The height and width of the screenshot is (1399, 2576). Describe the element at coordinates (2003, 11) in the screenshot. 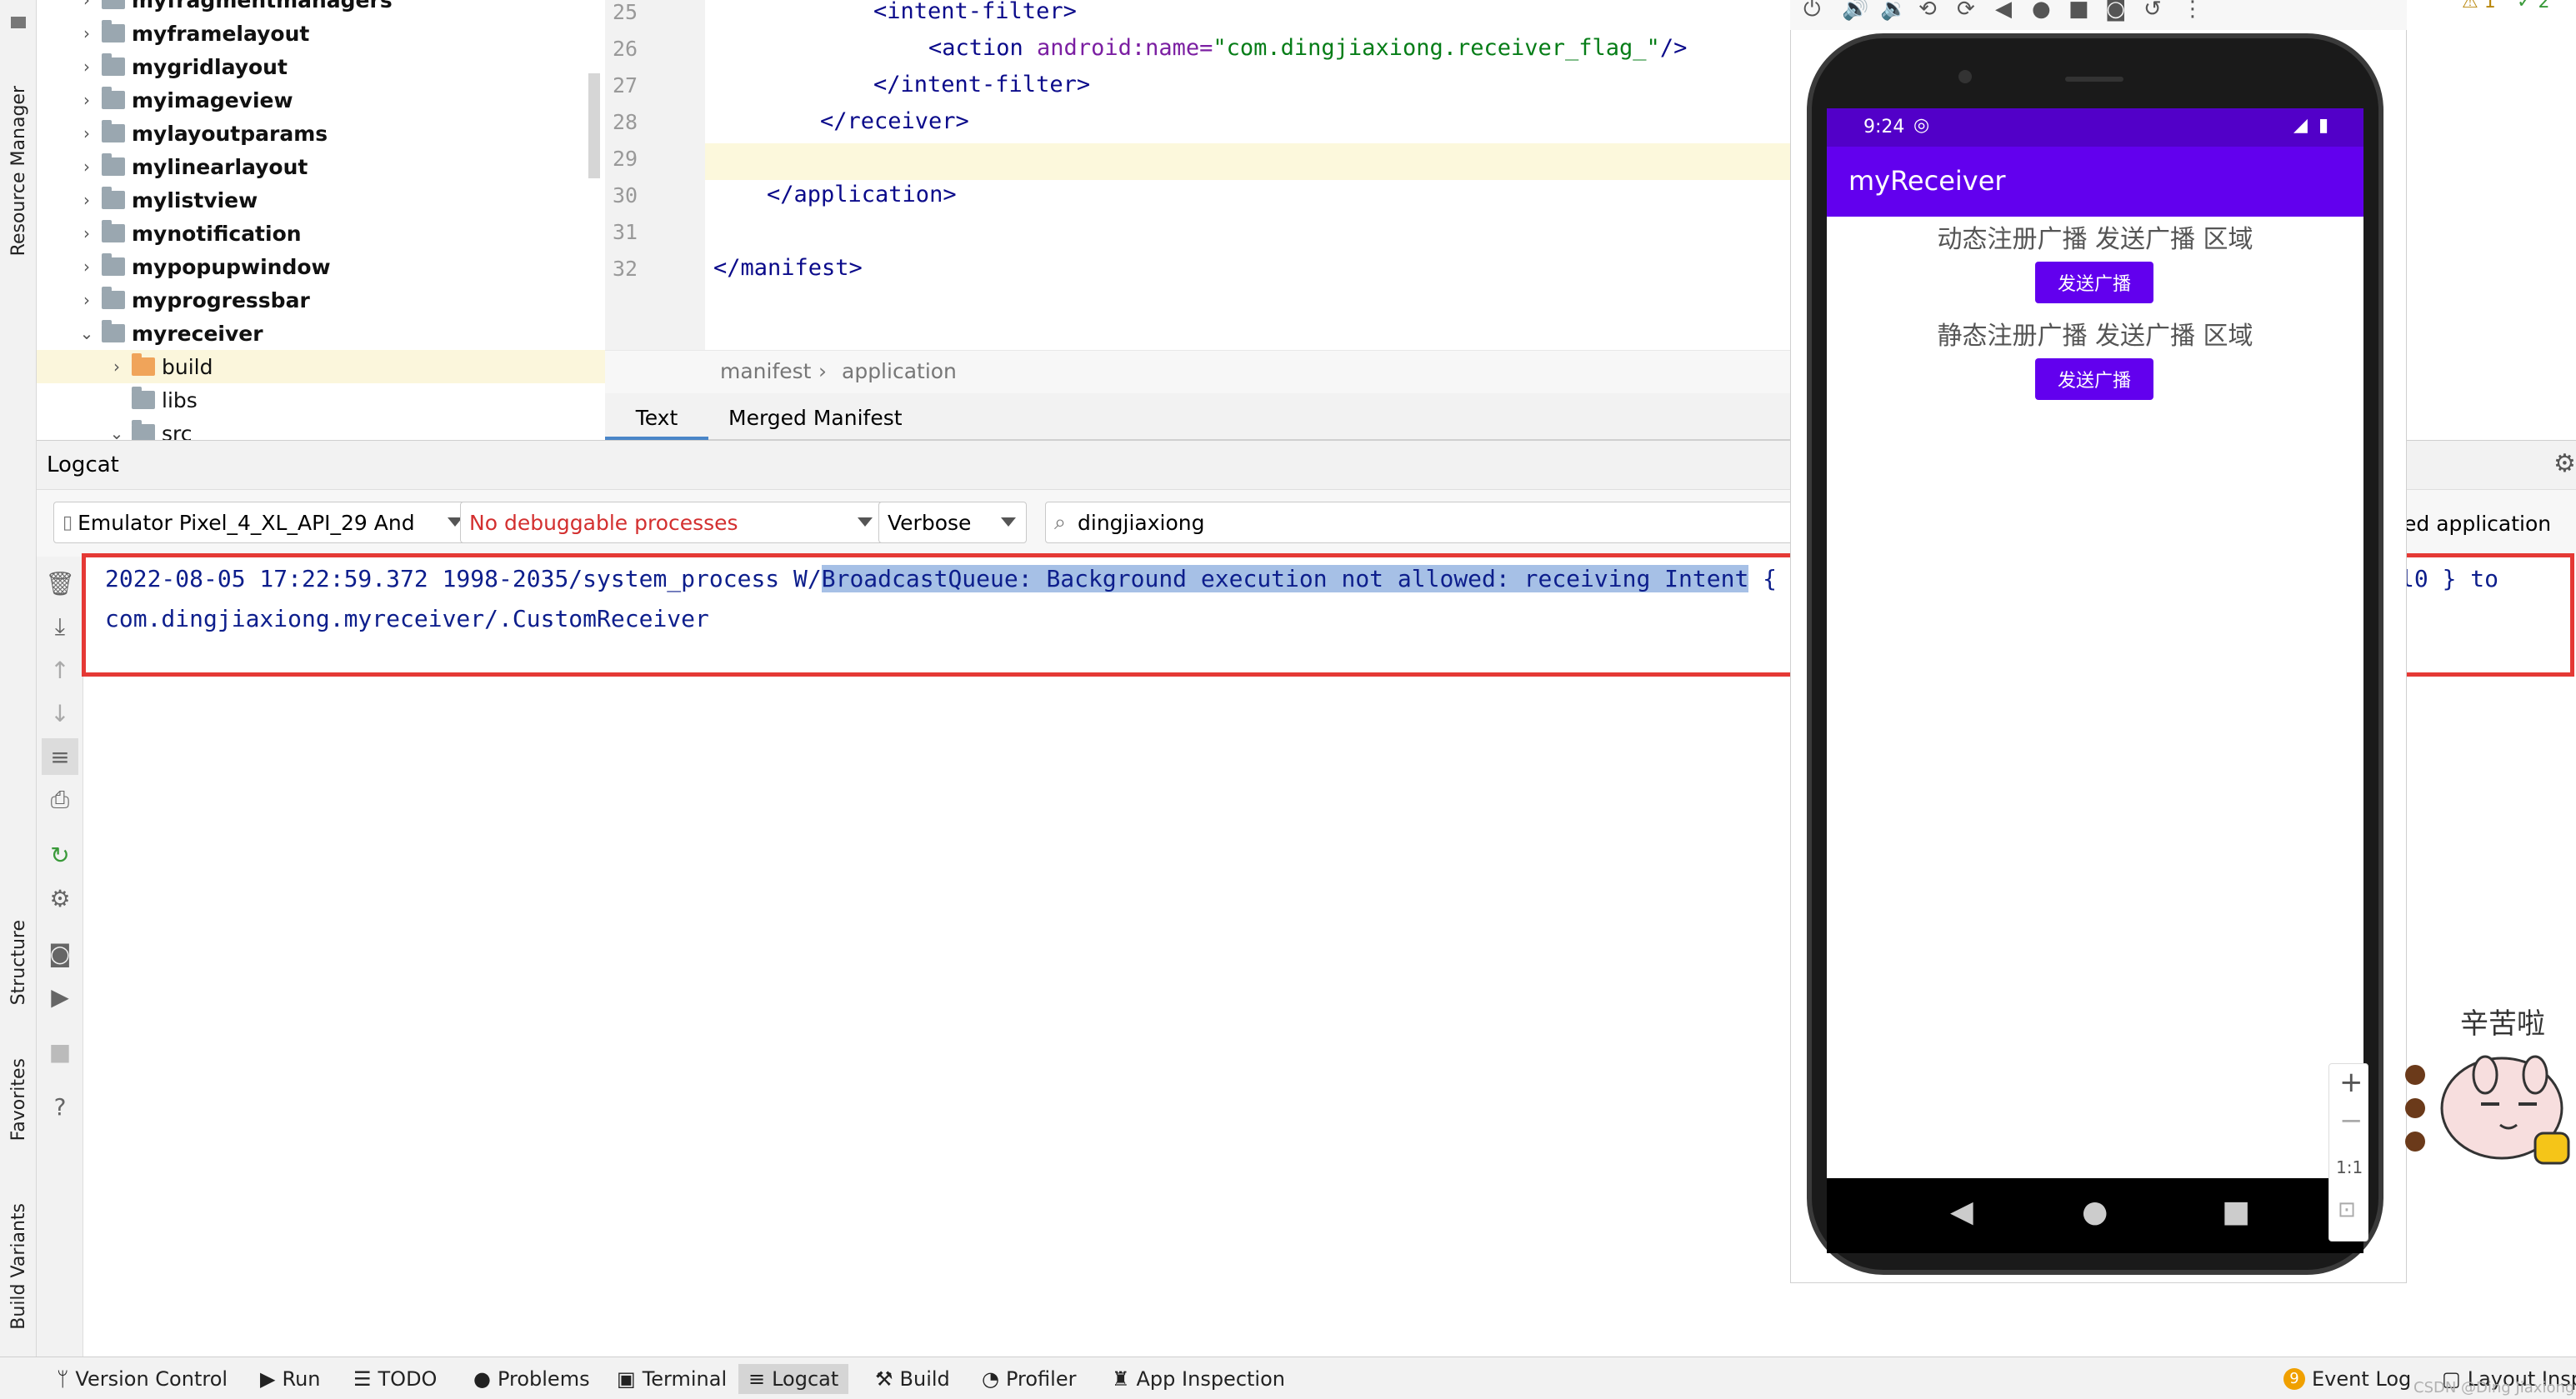

I see `back-icon: ◀` at that location.